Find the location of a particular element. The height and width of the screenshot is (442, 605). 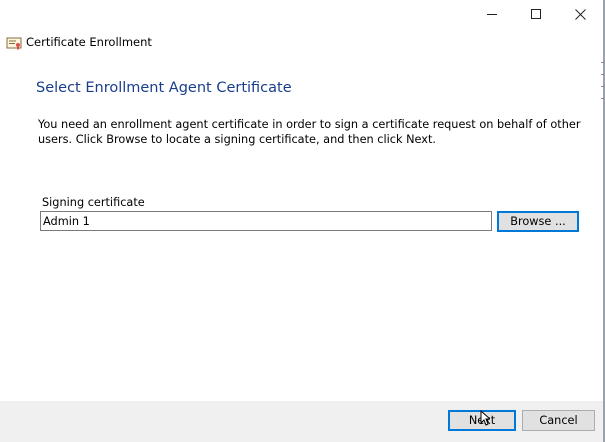

mouse-cursor-icon is located at coordinates (485, 418).